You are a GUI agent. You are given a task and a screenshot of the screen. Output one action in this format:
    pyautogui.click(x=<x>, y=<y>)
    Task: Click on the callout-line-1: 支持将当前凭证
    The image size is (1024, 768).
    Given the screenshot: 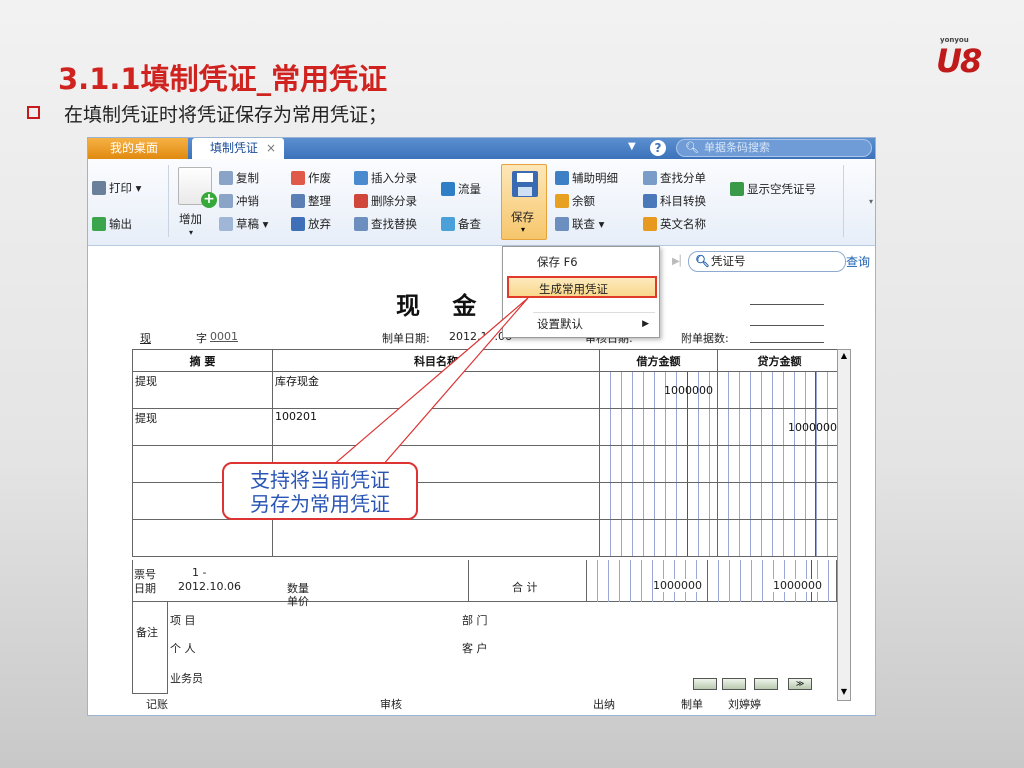 What is the action you would take?
    pyautogui.click(x=320, y=480)
    